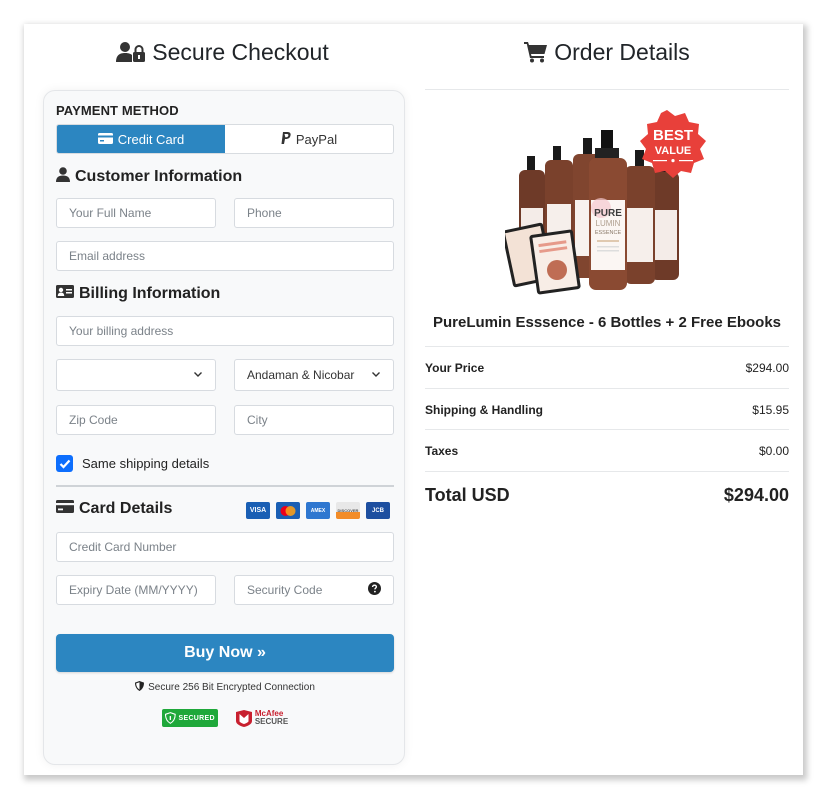  I want to click on card-number-input, so click(225, 547).